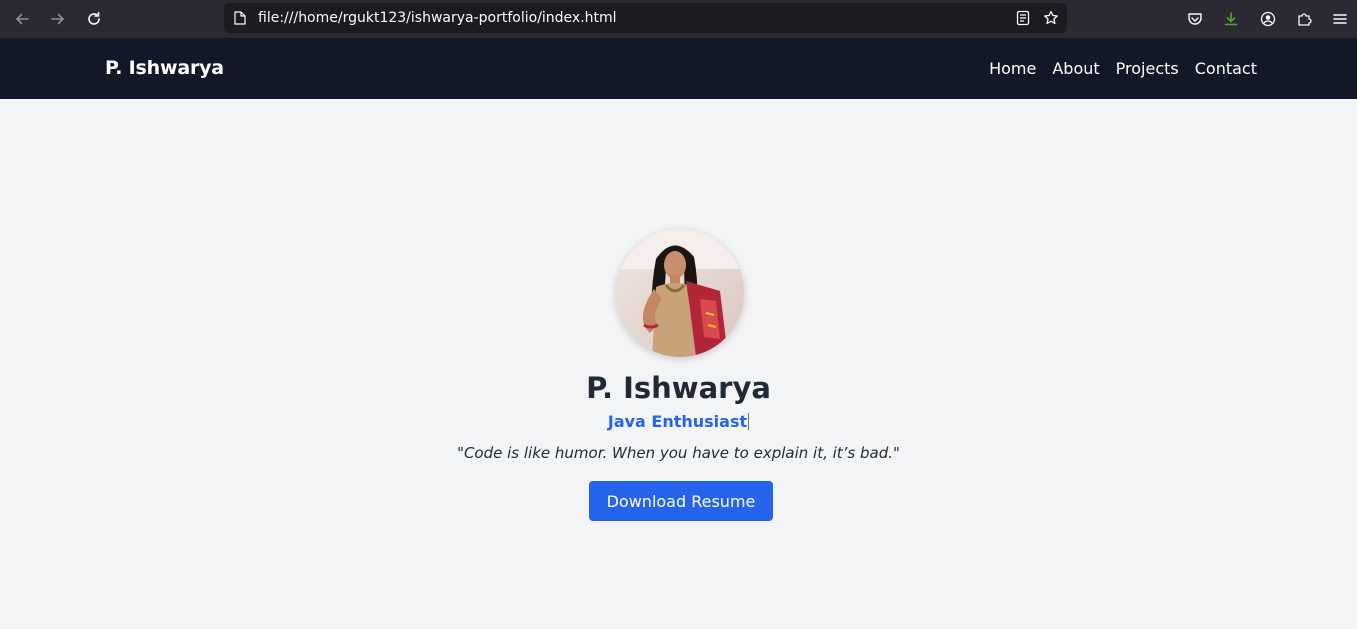  I want to click on main-nav: Home About Projects Contact, so click(1123, 68).